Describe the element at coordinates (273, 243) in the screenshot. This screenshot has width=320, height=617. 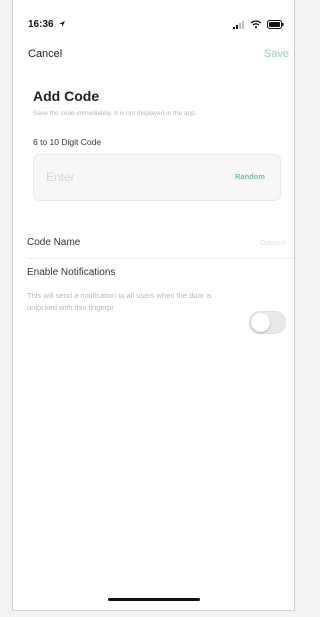
I see `code-name-input-placeholder: Optional` at that location.